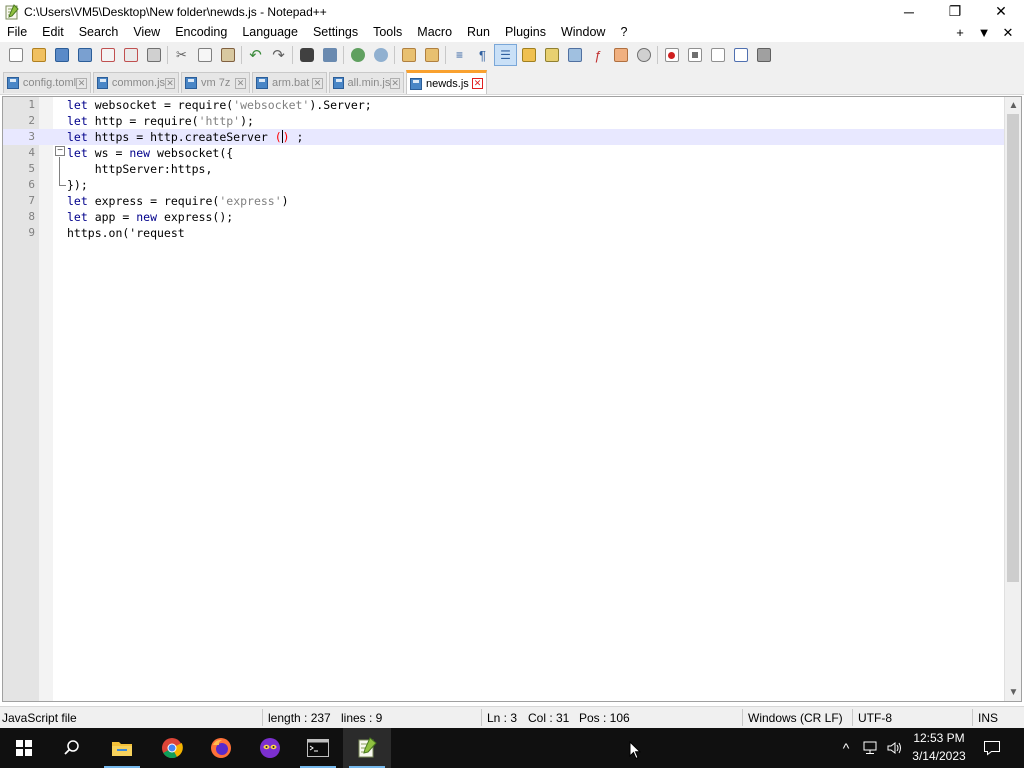 The width and height of the screenshot is (1024, 768). What do you see at coordinates (526, 32) in the screenshot?
I see `menu-plugins: Plugins` at bounding box center [526, 32].